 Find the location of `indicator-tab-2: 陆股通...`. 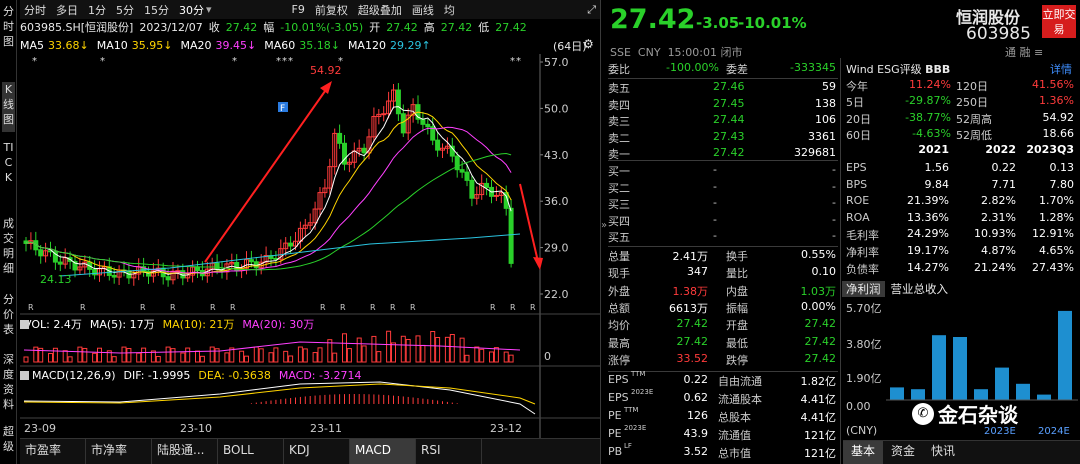

indicator-tab-2: 陆股通... is located at coordinates (185, 451).